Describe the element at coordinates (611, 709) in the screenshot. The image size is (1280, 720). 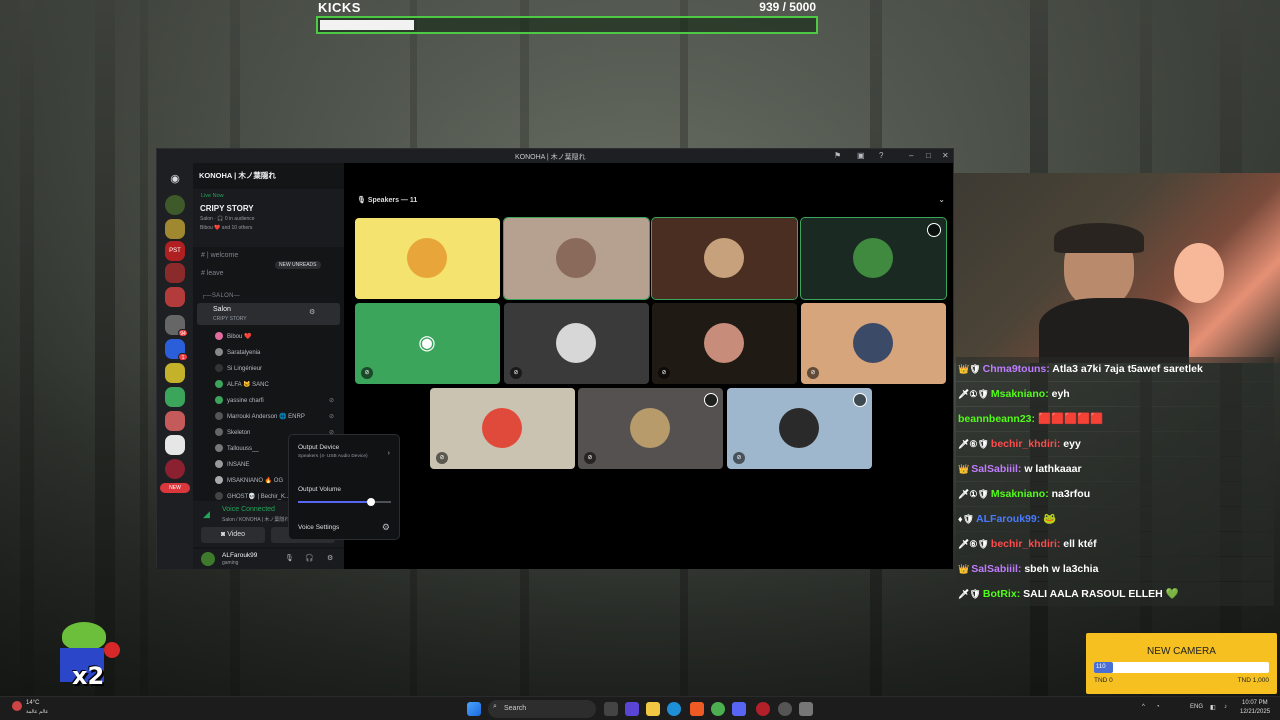
I see `task-view-icon` at that location.